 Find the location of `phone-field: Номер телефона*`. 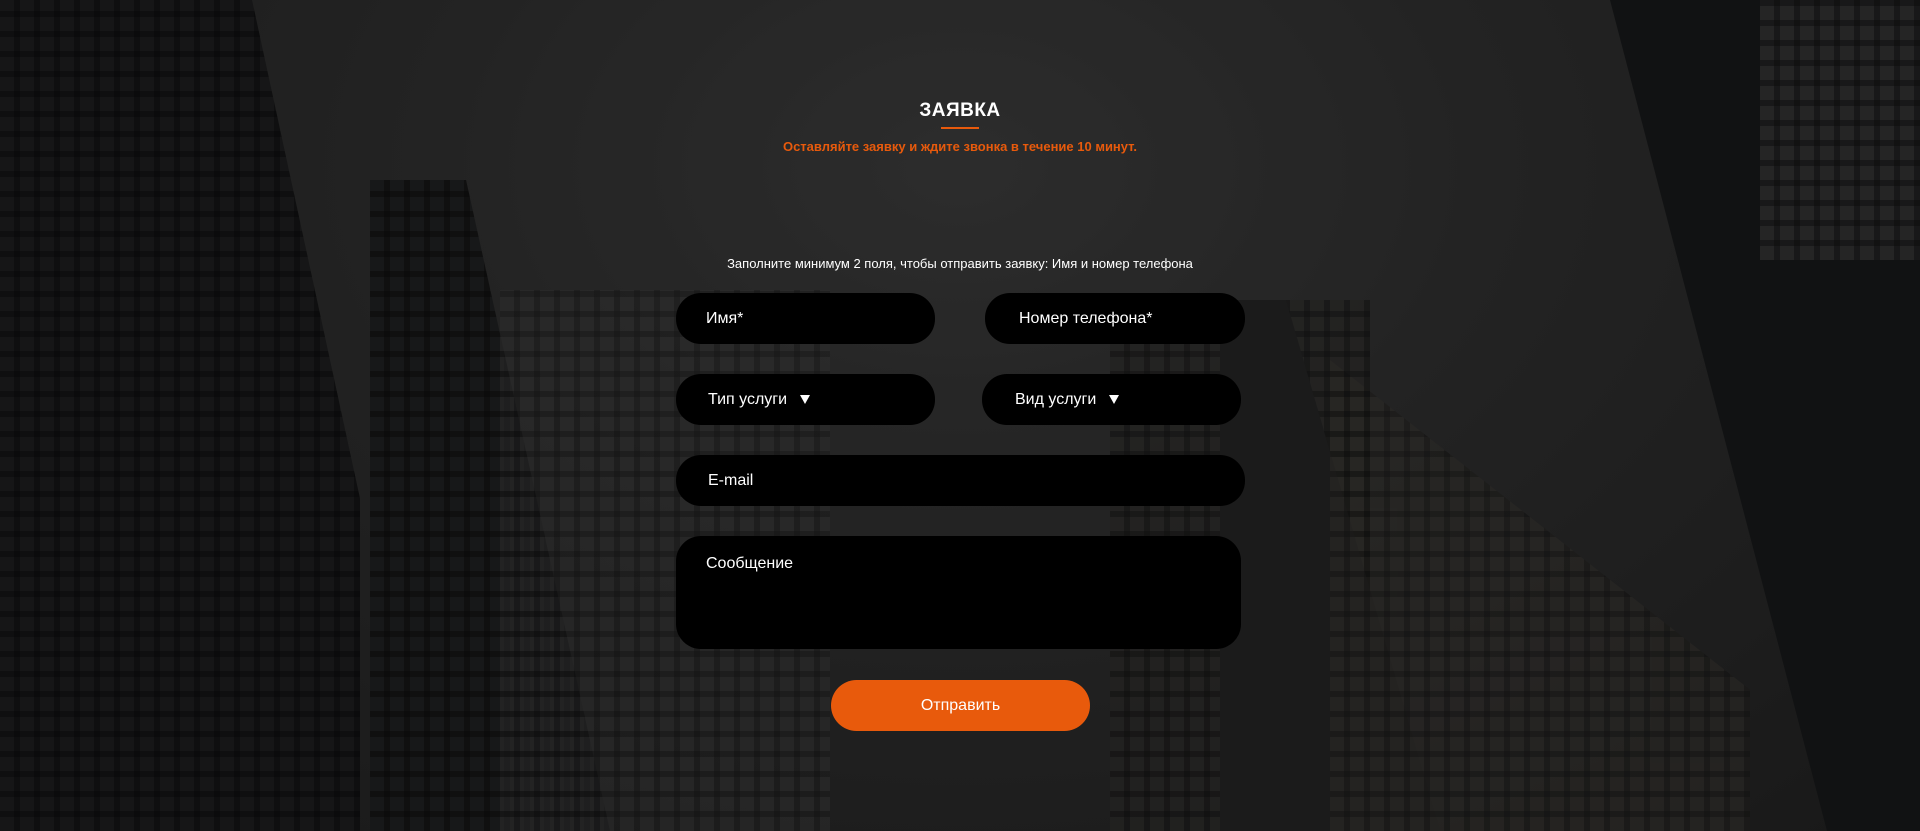

phone-field: Номер телефона* is located at coordinates (1115, 318).